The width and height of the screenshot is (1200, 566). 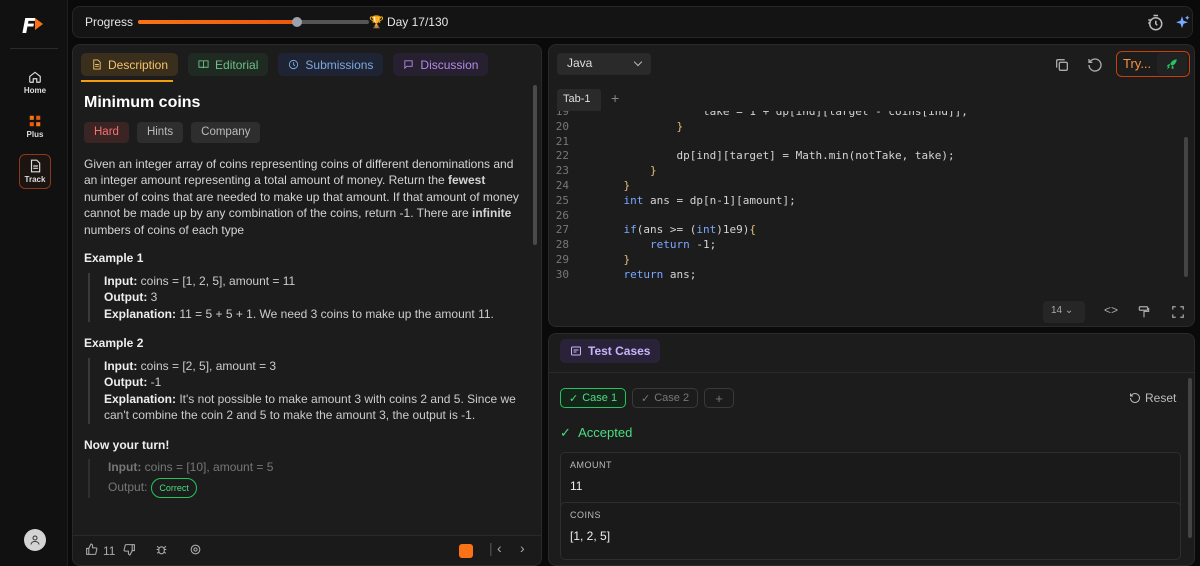 I want to click on example-1-input-label: Input:, so click(x=121, y=280).